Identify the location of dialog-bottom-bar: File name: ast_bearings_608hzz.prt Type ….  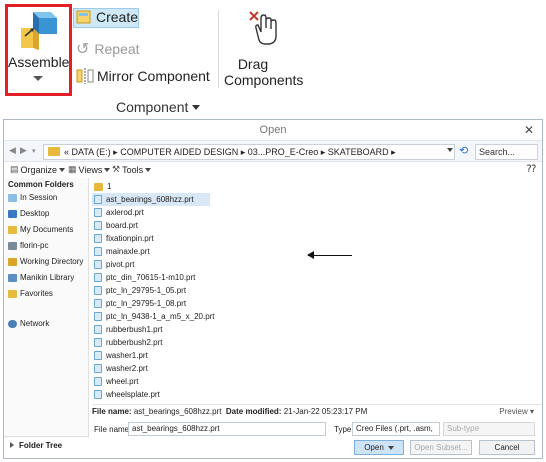
(316, 438).